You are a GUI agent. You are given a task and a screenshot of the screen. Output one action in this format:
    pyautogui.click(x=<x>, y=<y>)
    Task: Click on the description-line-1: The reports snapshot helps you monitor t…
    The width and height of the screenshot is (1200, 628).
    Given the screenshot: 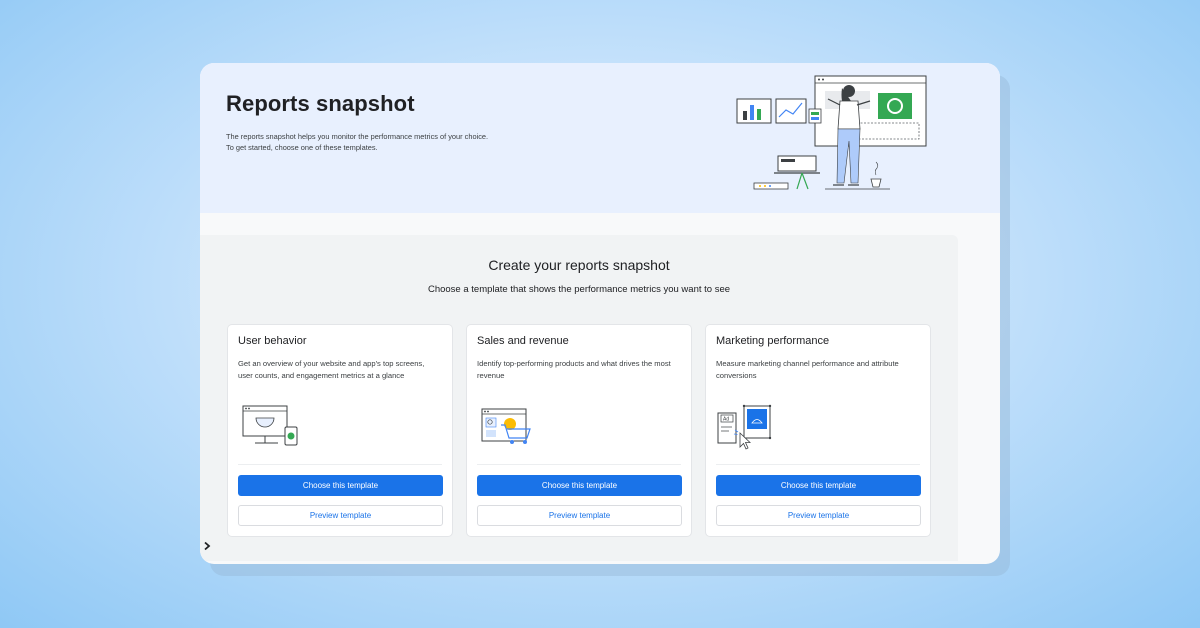 What is the action you would take?
    pyautogui.click(x=357, y=136)
    